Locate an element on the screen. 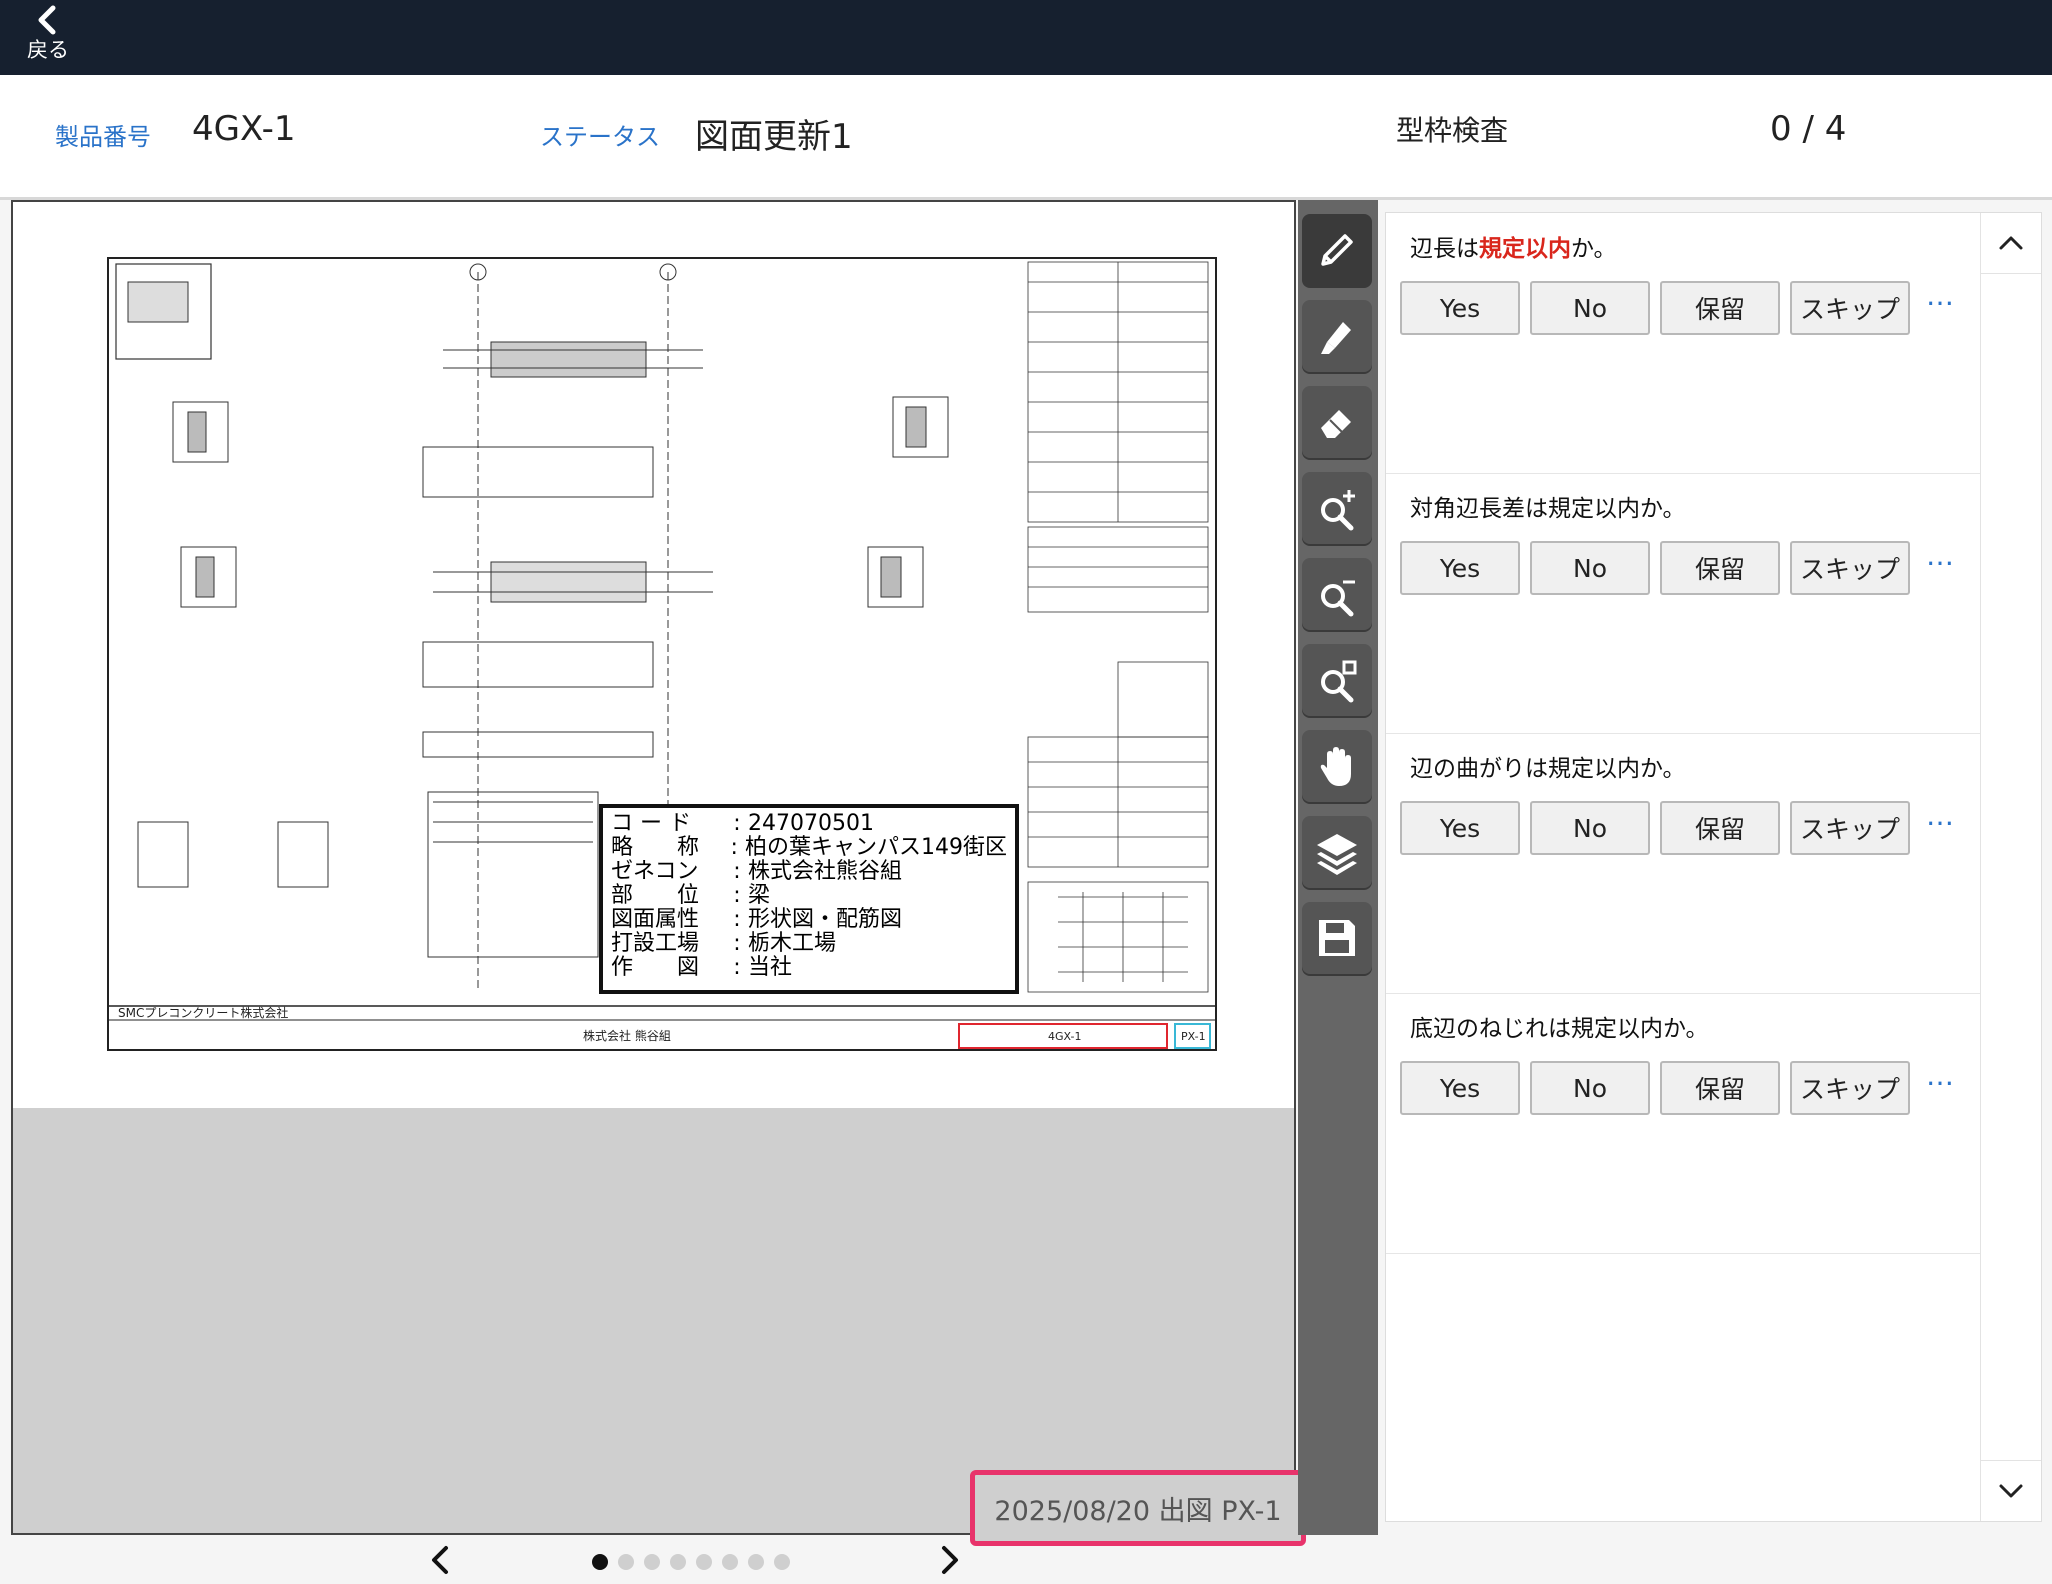 Image resolution: width=2052 pixels, height=1584 pixels. highlighter-tool is located at coordinates (1337, 336).